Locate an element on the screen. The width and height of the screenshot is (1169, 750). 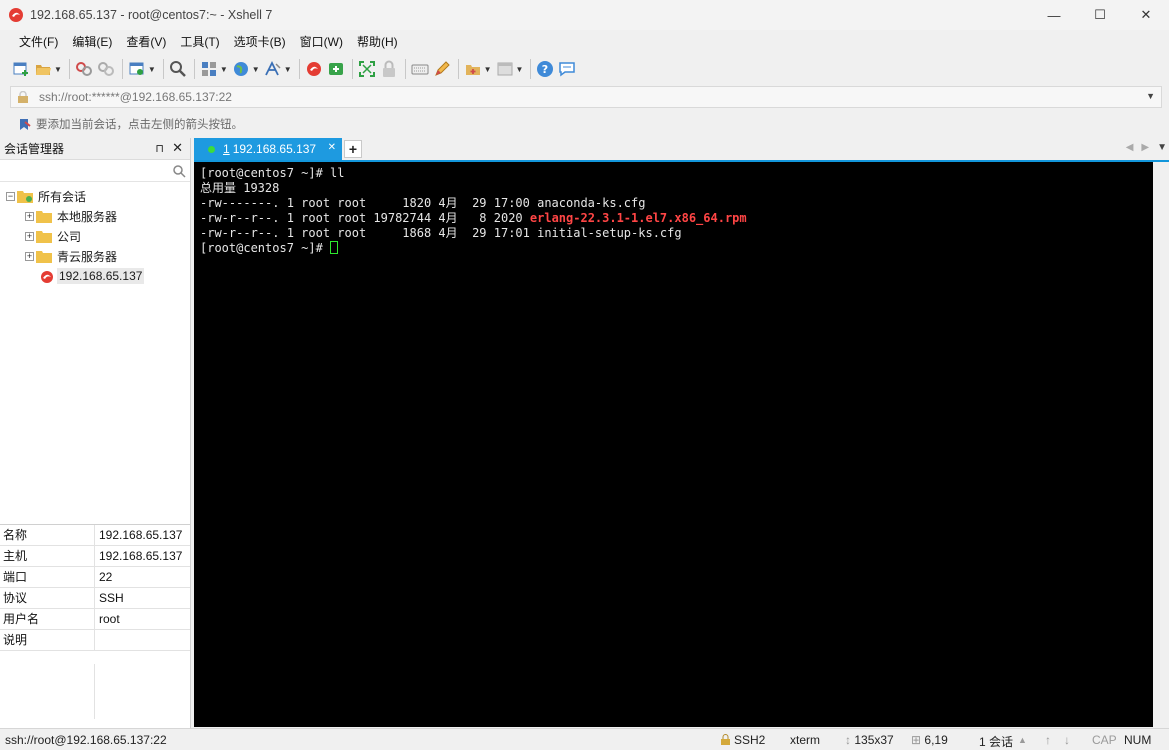
menu-file: 文件(F) is located at coordinates (38, 42).